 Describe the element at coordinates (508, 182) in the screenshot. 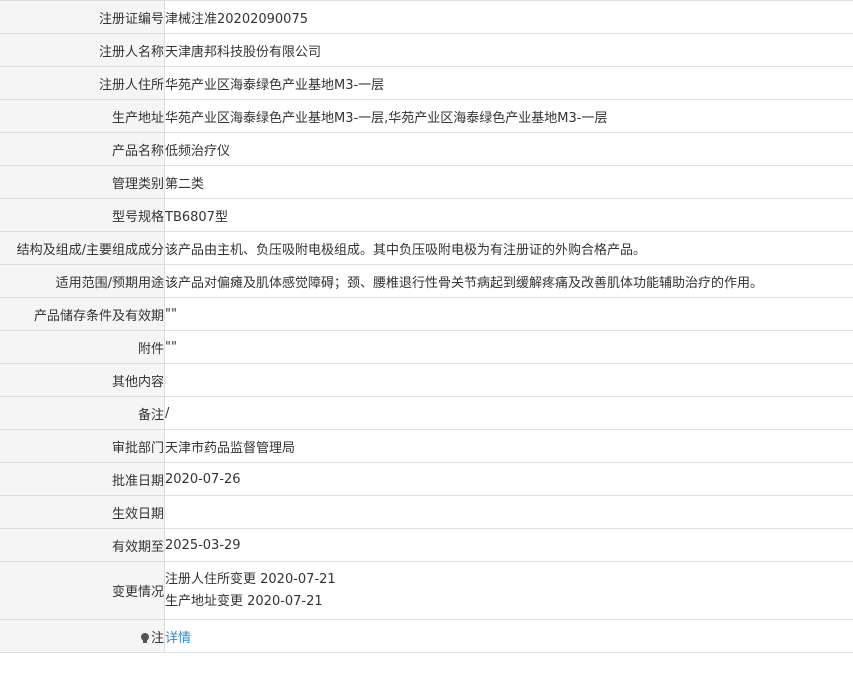

I see `field-value: 第二类` at that location.